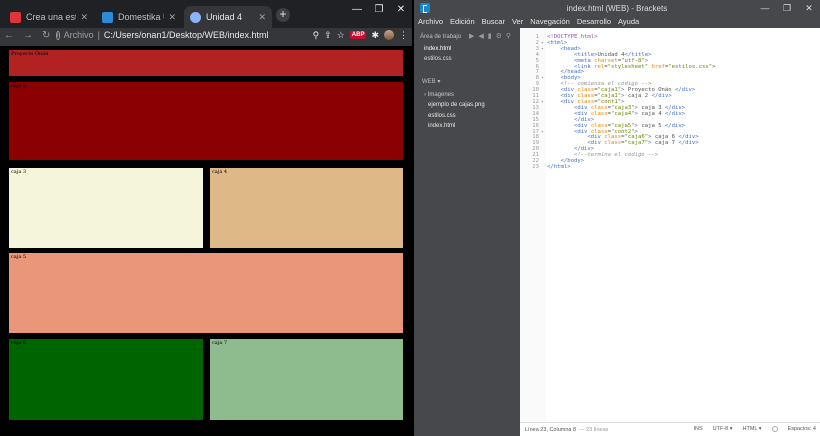 This screenshot has height=436, width=820. I want to click on cursor-position: Línea 23, Columna 8— 23 líneas, so click(566, 430).